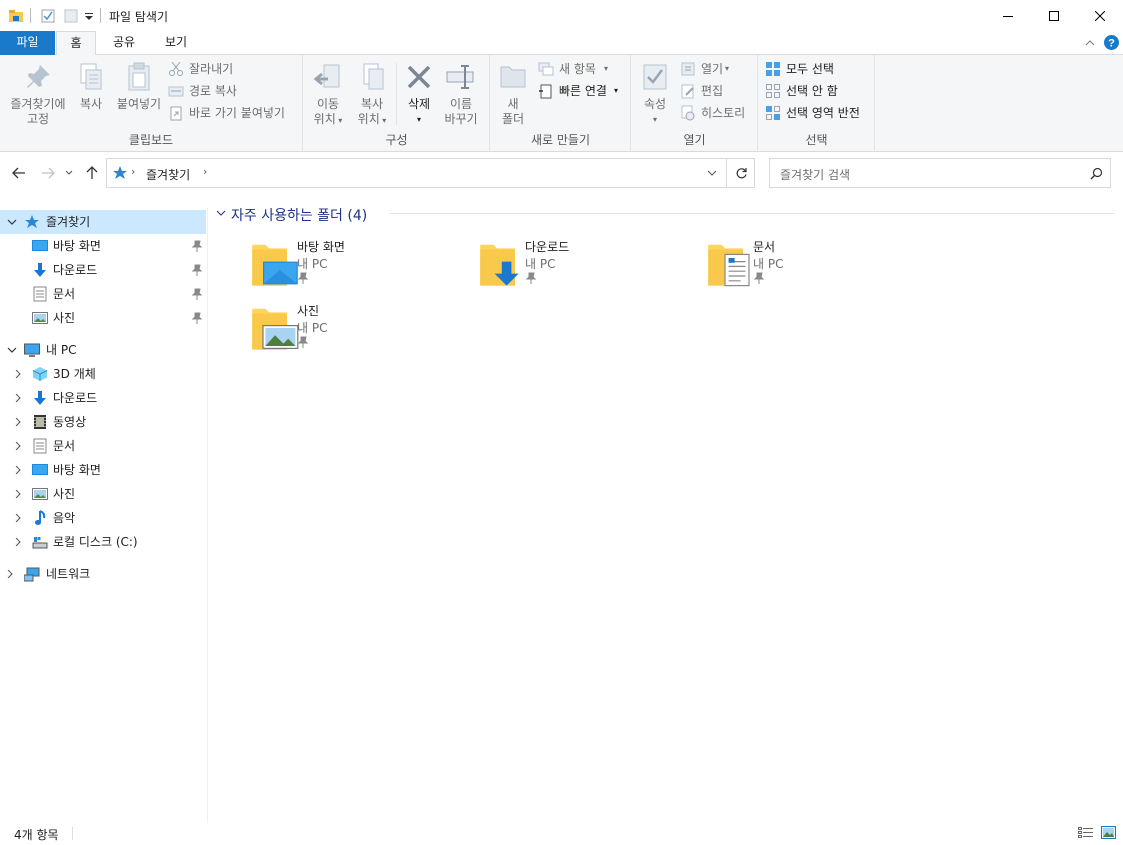 This screenshot has height=845, width=1123. I want to click on maximize-button, so click(1054, 15).